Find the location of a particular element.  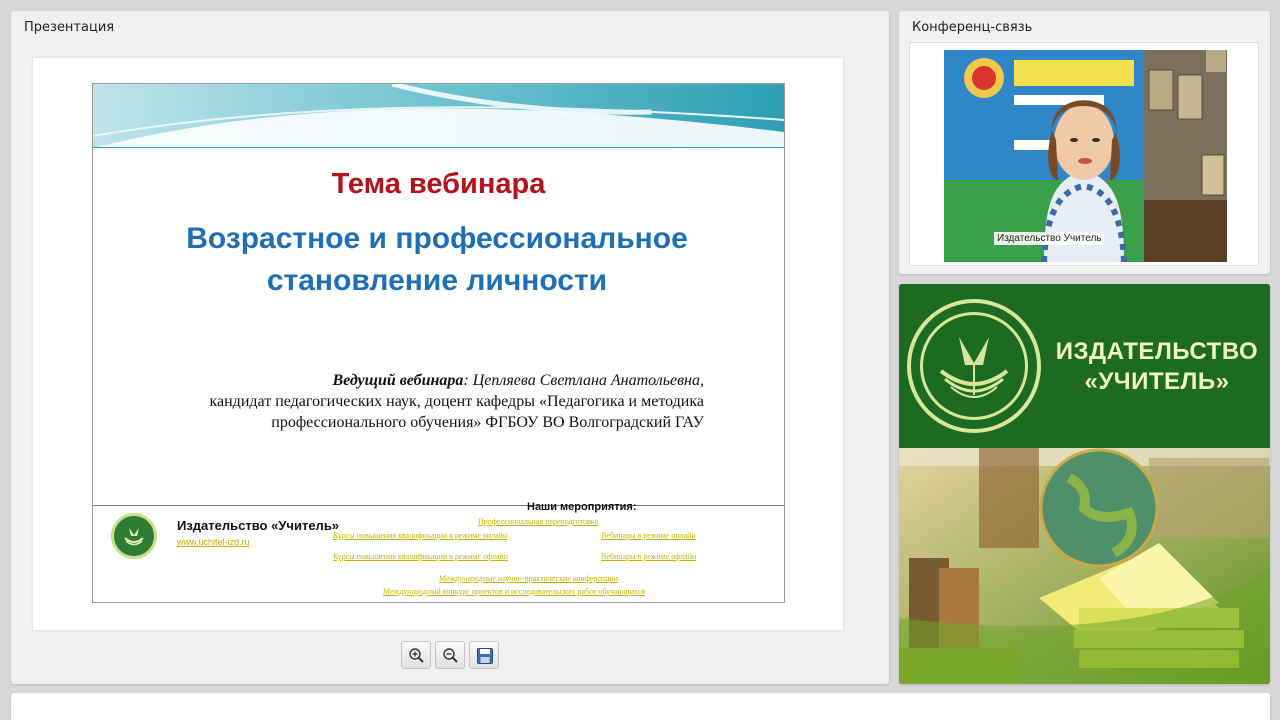

conference-panel: Конференц-связь Издательство Учитель is located at coordinates (1084, 142).